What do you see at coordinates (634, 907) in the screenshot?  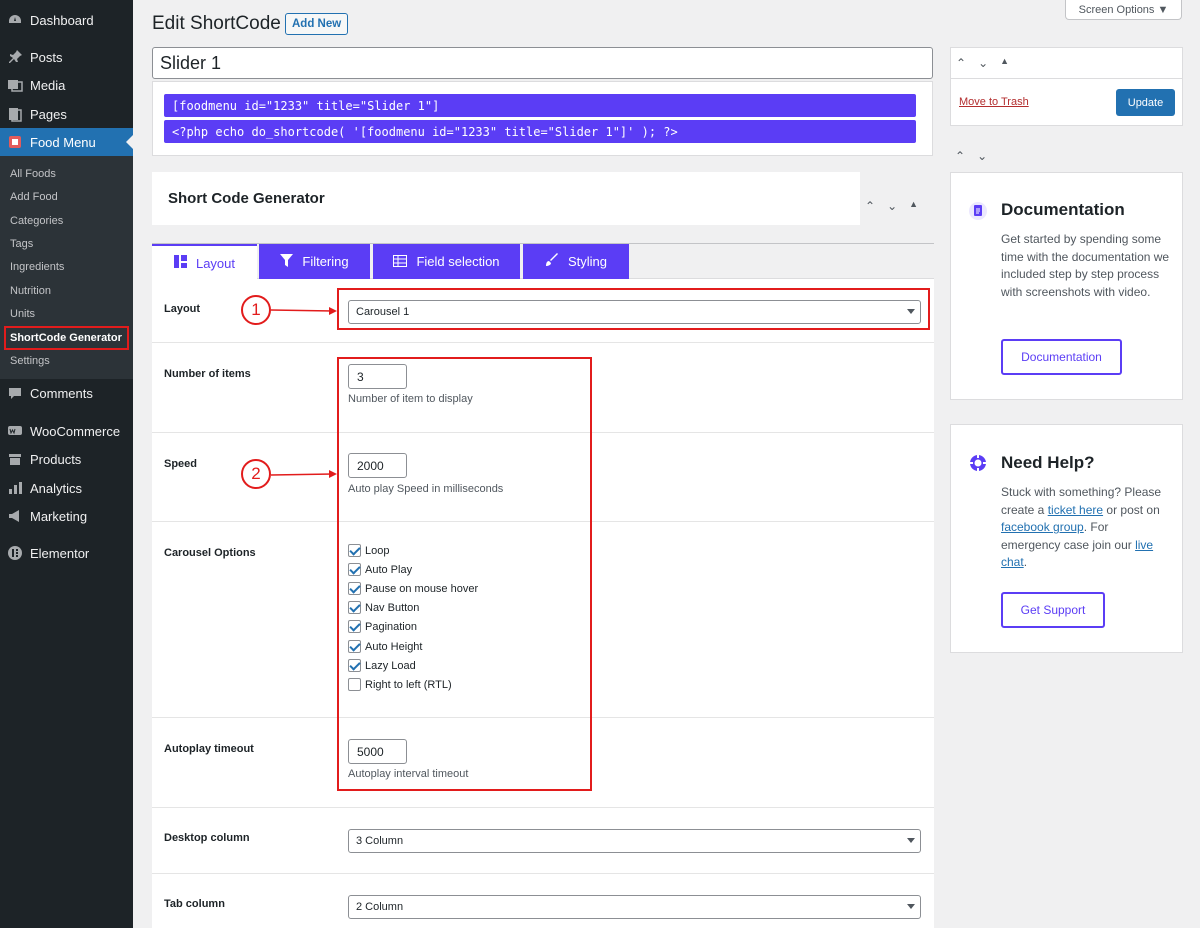 I see `tab-column-select: 2 Column` at bounding box center [634, 907].